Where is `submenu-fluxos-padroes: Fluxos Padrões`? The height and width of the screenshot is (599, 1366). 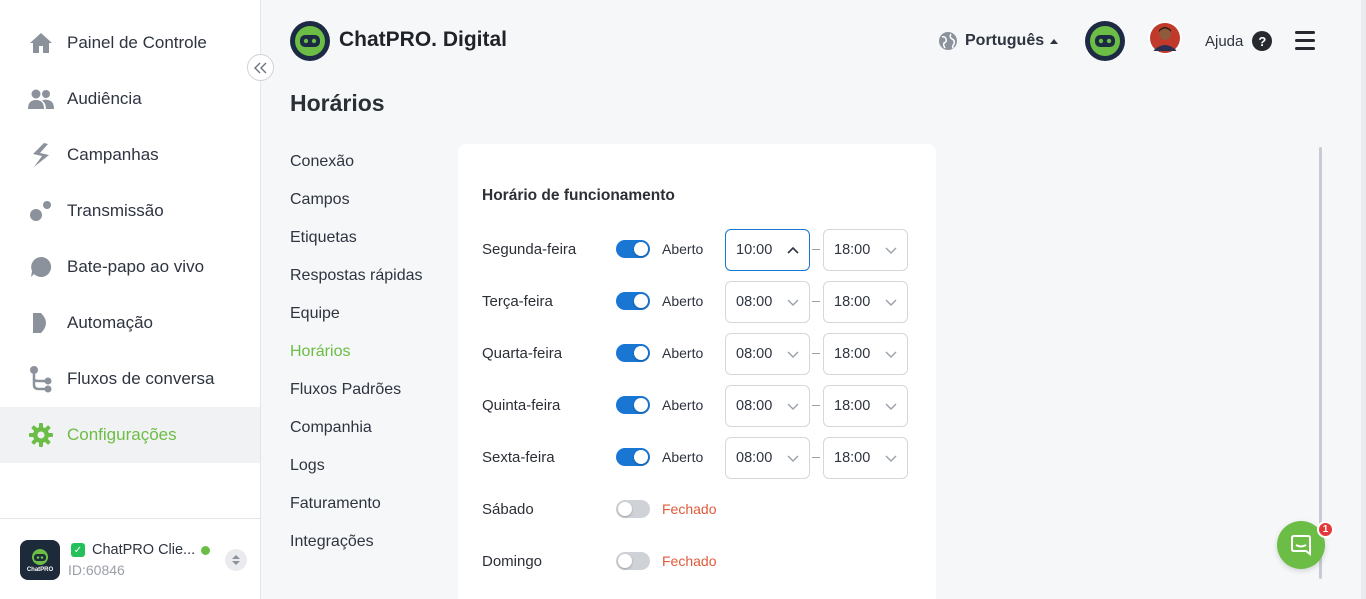
submenu-fluxos-padroes: Fluxos Padrões is located at coordinates (345, 390).